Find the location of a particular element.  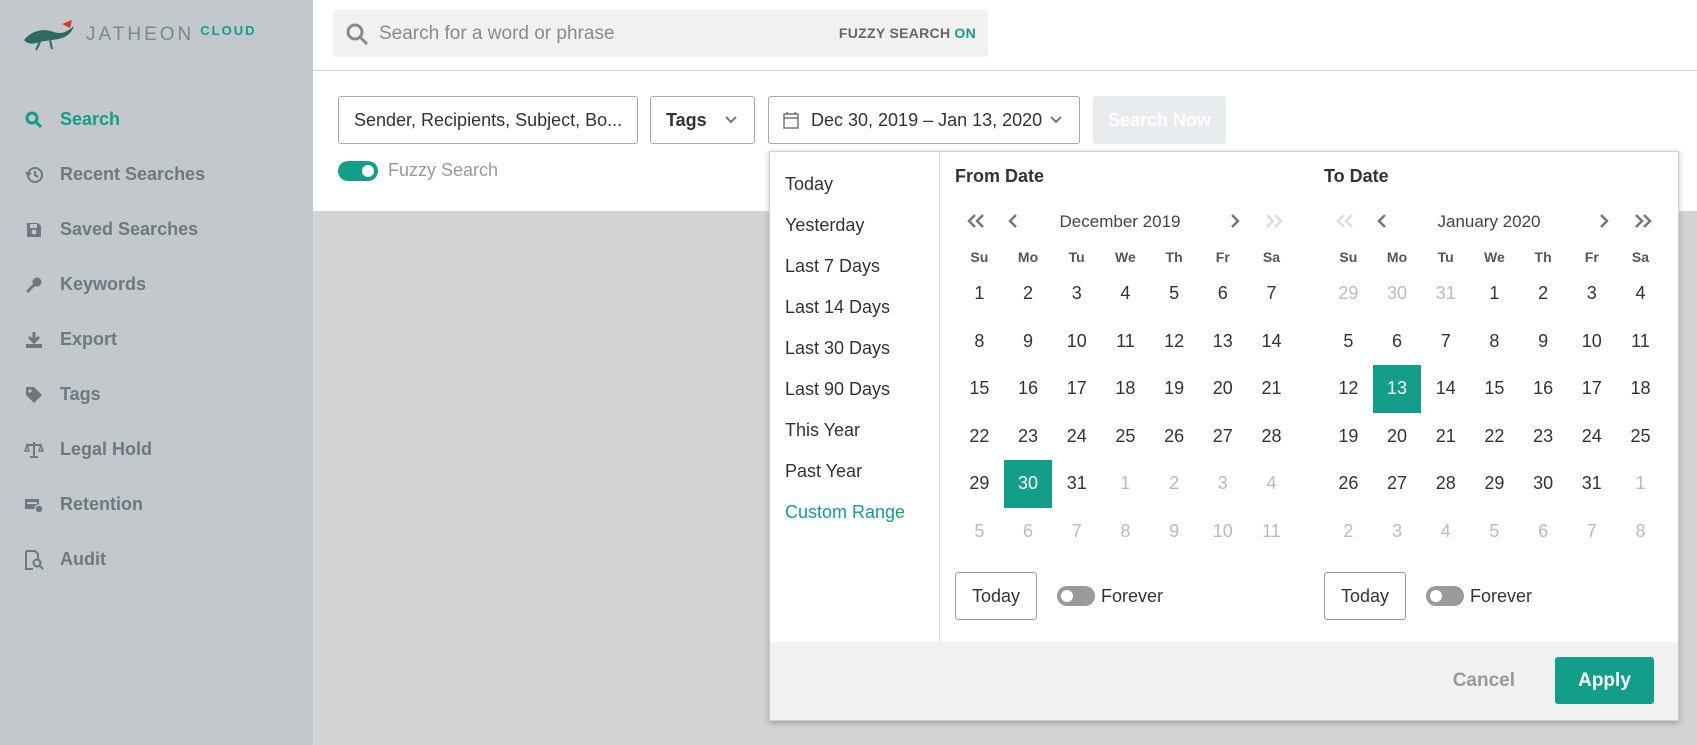

from-forever-toggle is located at coordinates (1076, 596).